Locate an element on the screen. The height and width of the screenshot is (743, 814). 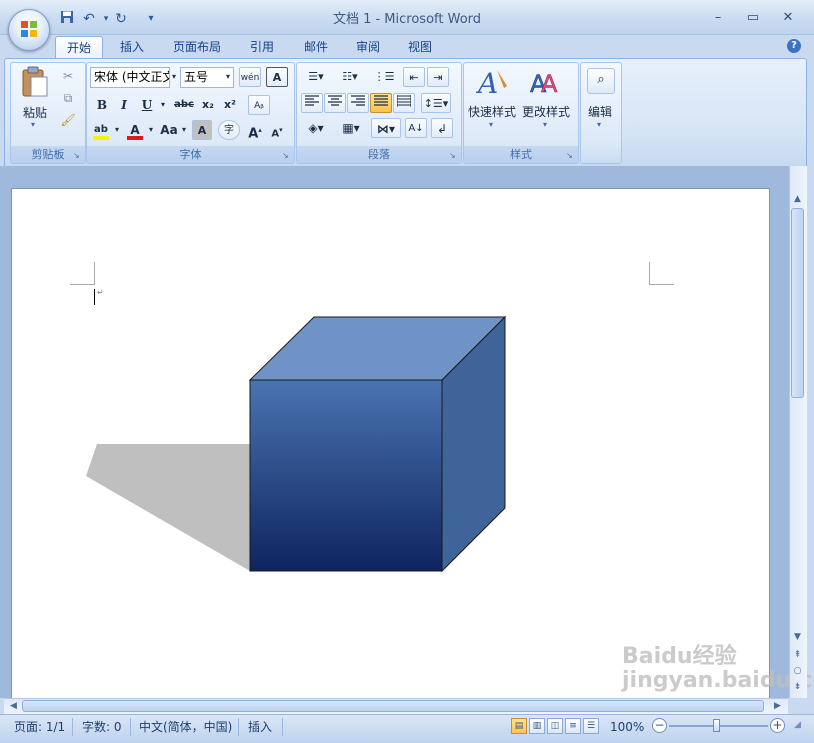
web-layout-button: ◫ is located at coordinates (555, 726).